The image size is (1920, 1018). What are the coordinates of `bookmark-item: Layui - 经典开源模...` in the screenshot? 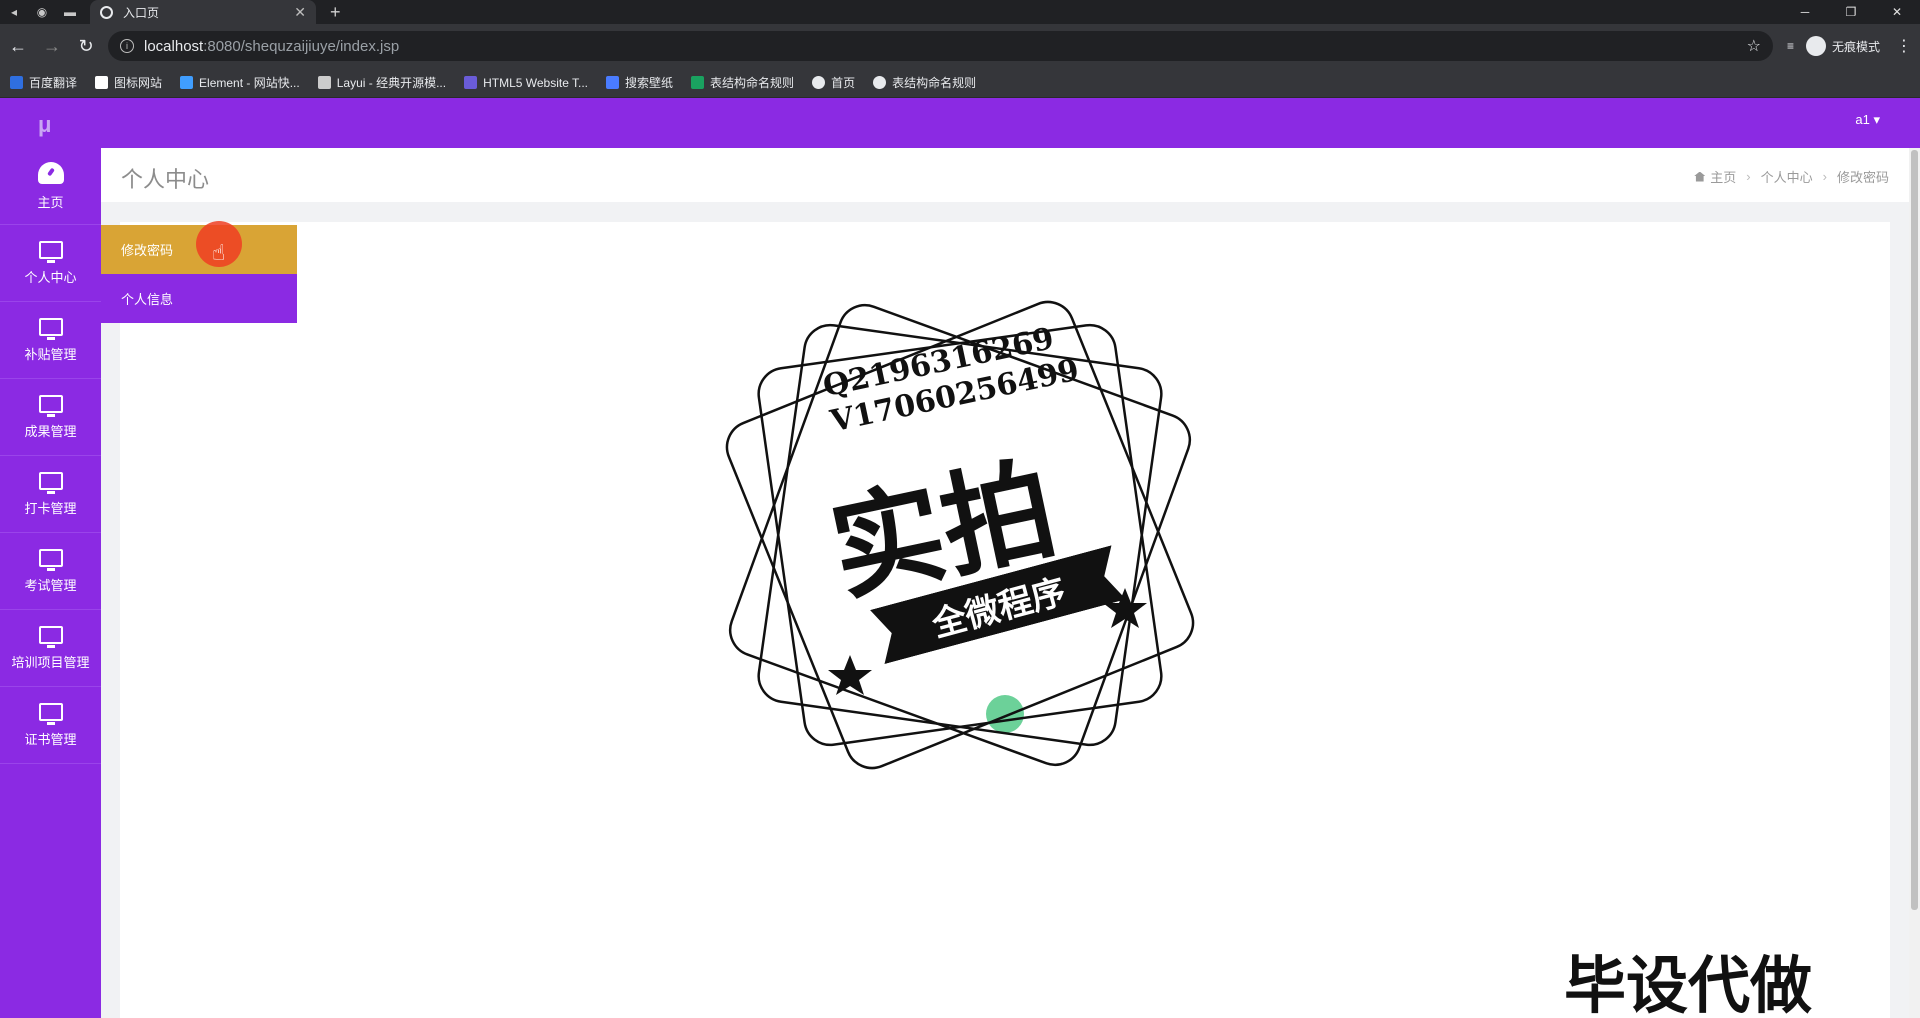 It's located at (381, 82).